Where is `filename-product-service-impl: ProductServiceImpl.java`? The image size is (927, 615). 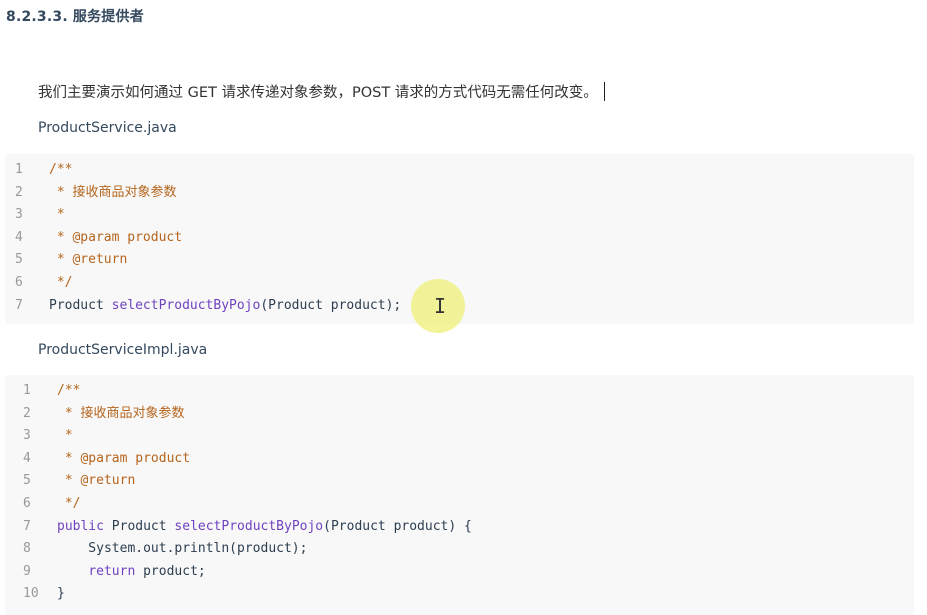 filename-product-service-impl: ProductServiceImpl.java is located at coordinates (123, 350).